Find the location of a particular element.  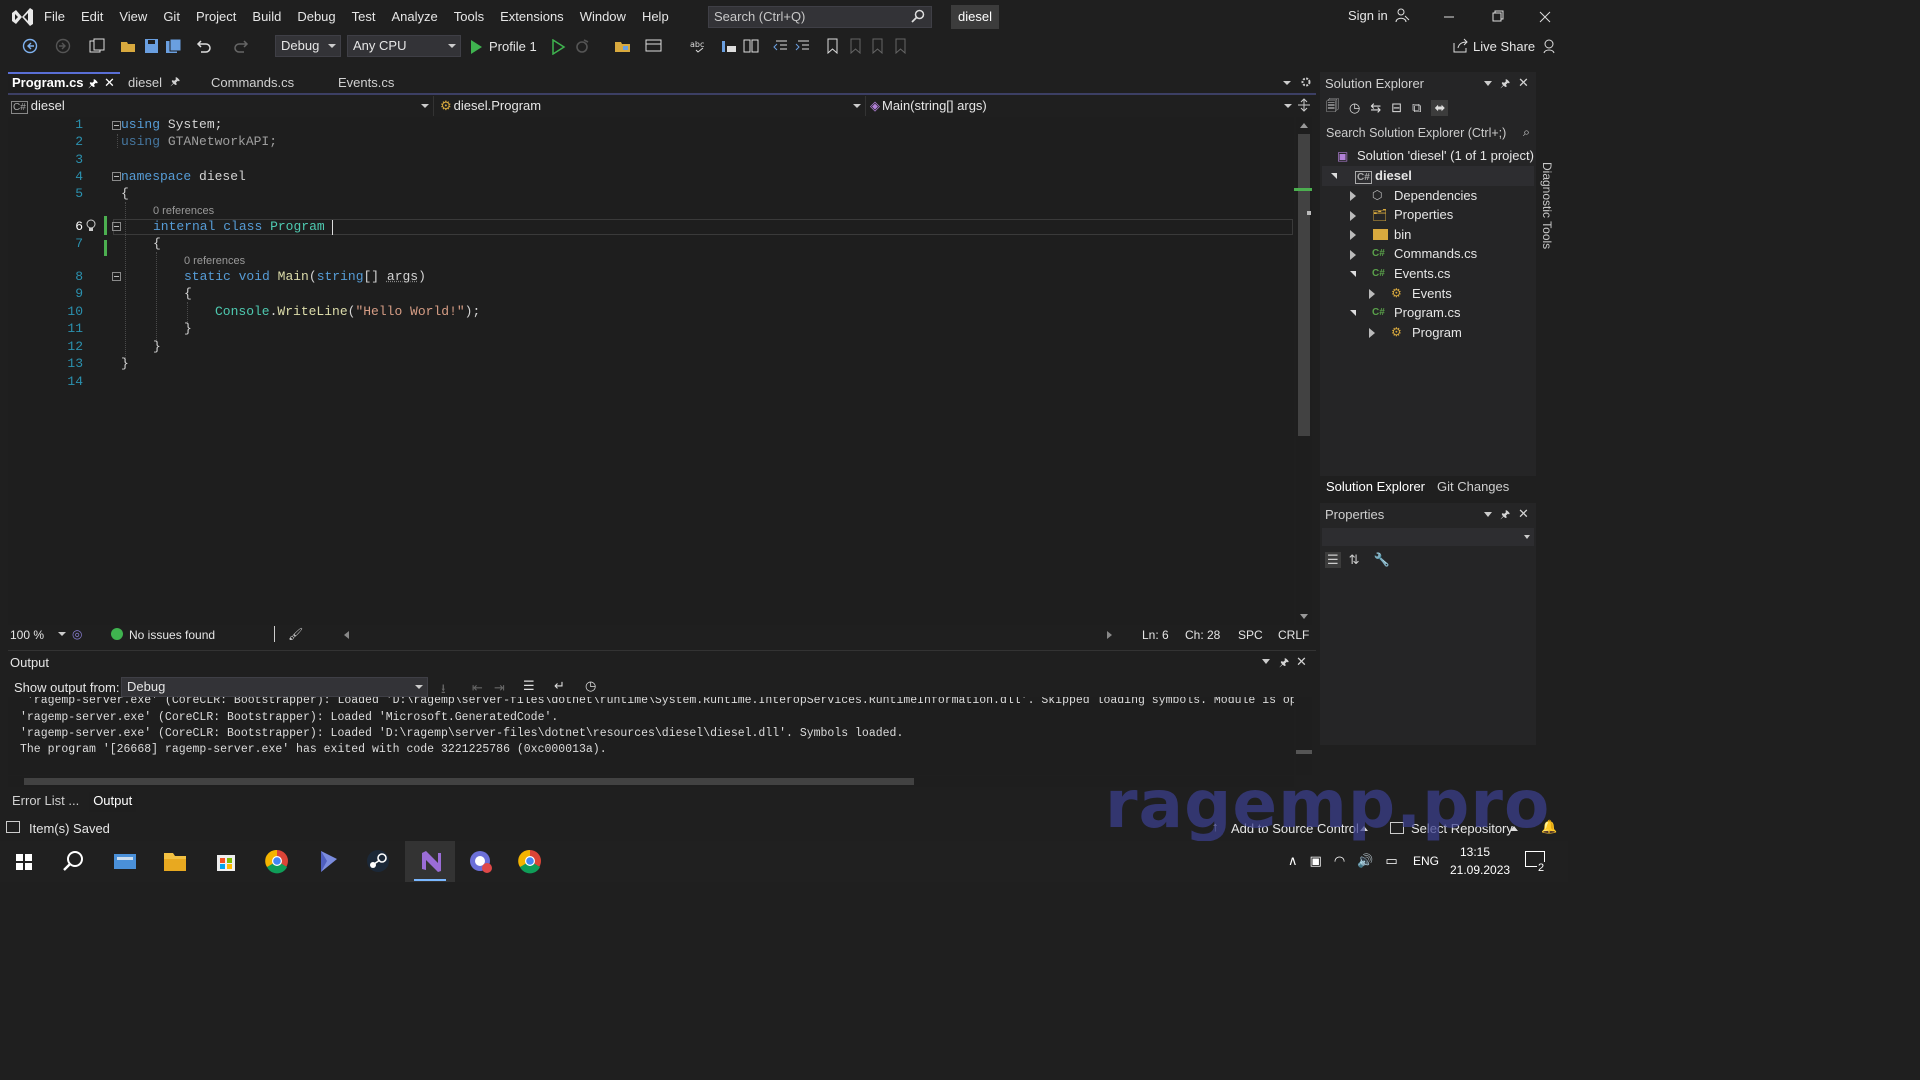

tray-app-icon: ▣ is located at coordinates (1316, 861).